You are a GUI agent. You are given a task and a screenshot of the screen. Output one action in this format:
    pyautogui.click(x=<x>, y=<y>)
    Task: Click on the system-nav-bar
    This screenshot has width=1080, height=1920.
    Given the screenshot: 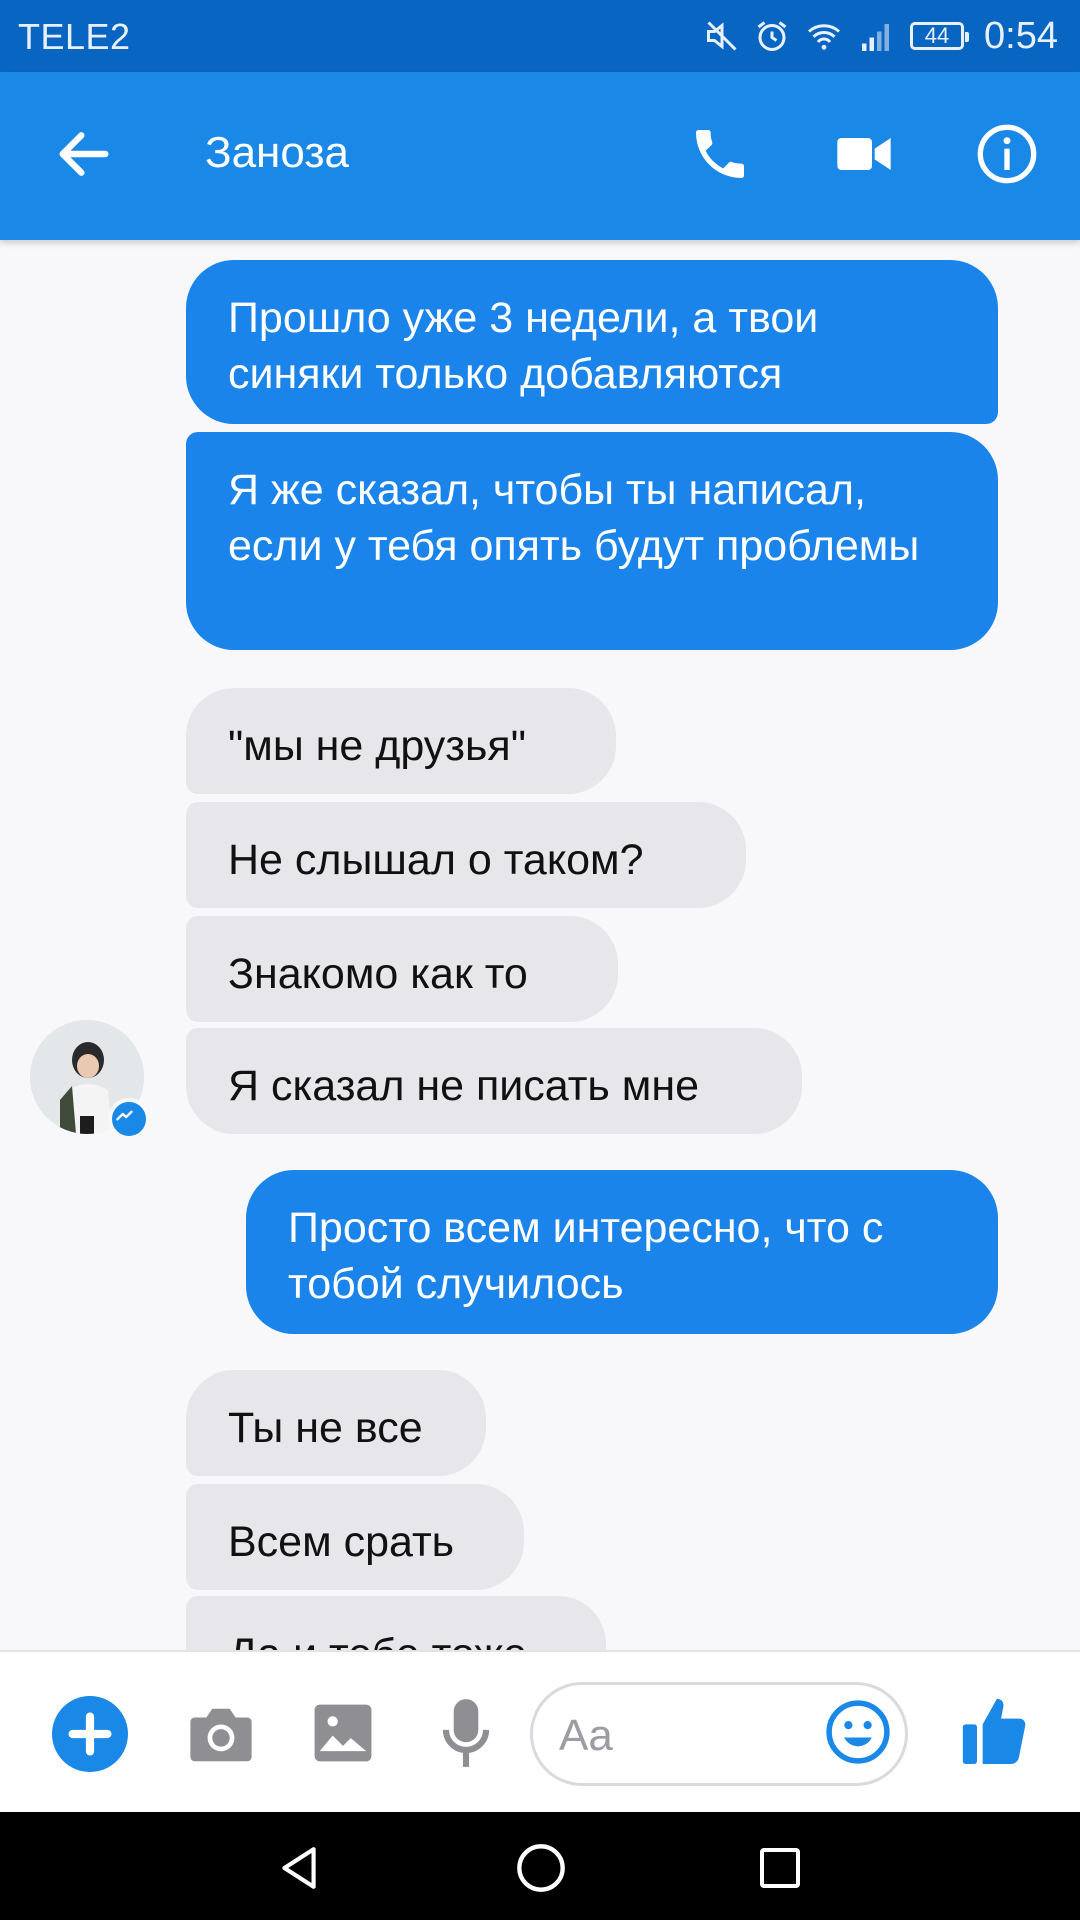 What is the action you would take?
    pyautogui.click(x=540, y=1866)
    